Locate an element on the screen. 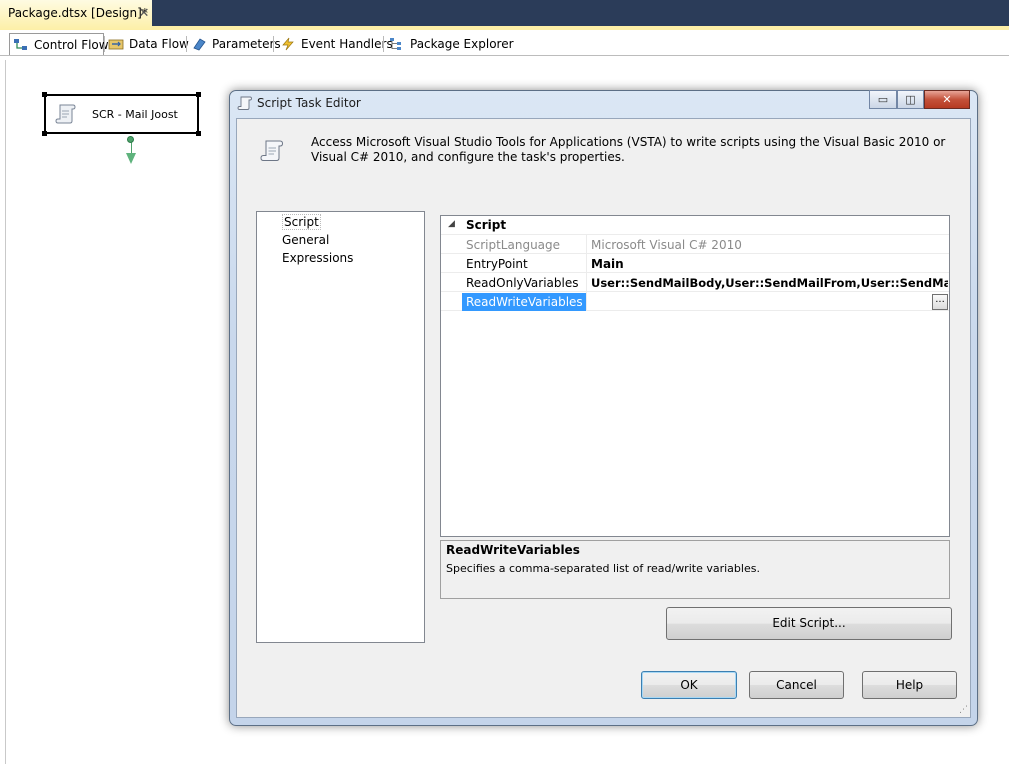 The width and height of the screenshot is (1009, 764). help-title: ReadWriteVariables is located at coordinates (513, 550).